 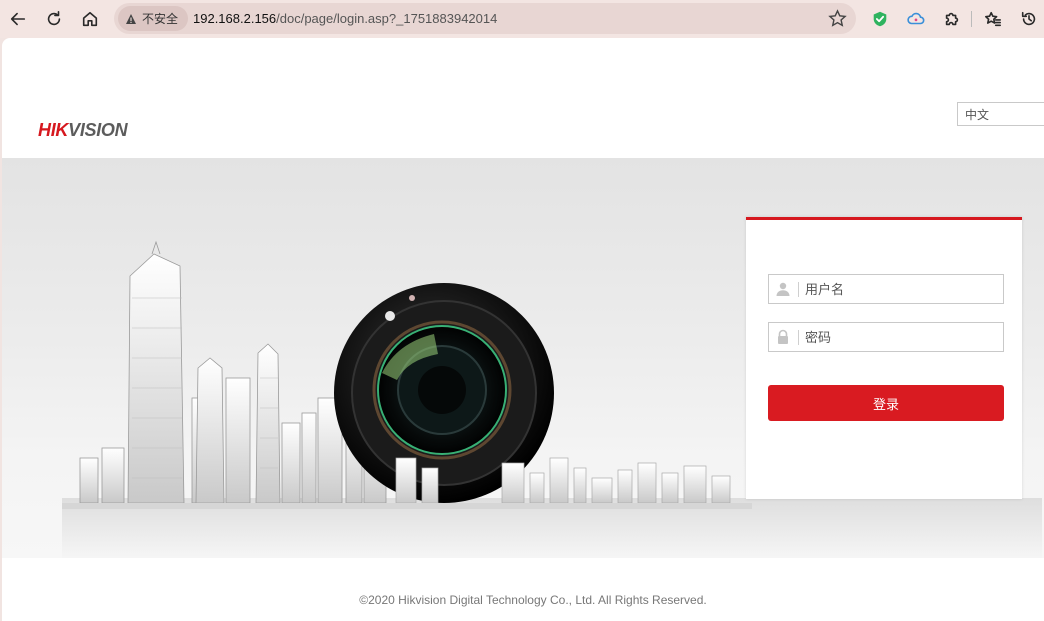 I want to click on login-panel: 登录, so click(x=884, y=358).